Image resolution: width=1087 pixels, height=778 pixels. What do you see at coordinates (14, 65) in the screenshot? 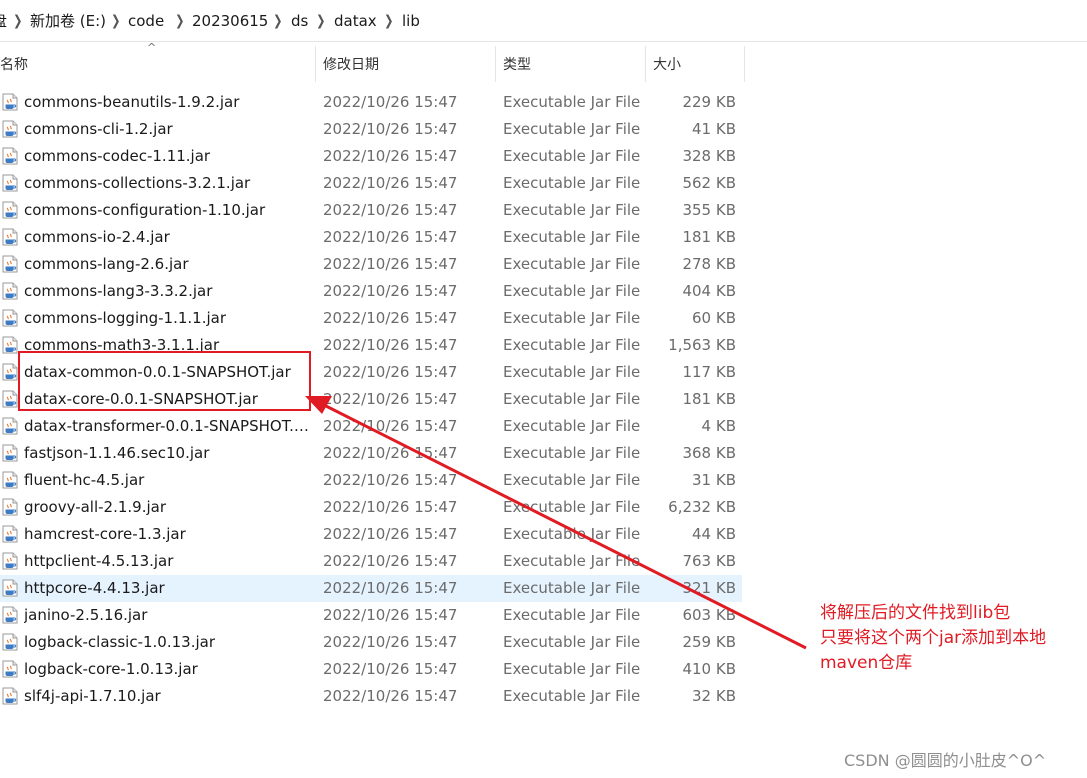
I see `column-header-name: 名称` at bounding box center [14, 65].